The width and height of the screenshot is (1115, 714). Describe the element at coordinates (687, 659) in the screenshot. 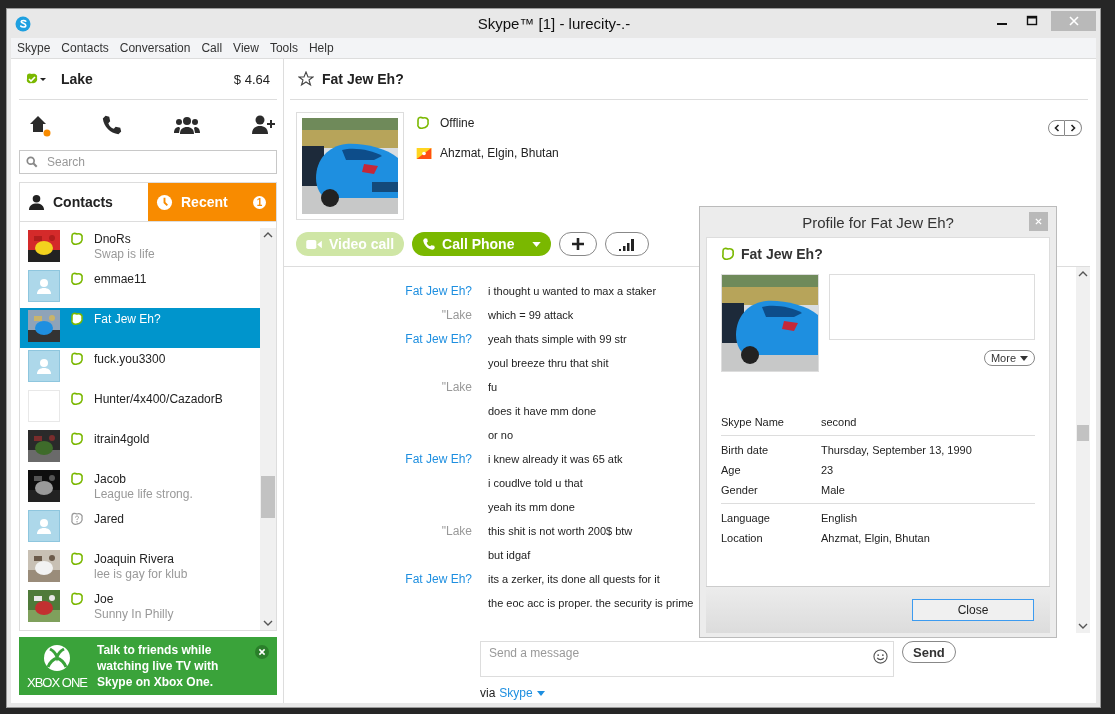

I see `message-field: Send a message` at that location.